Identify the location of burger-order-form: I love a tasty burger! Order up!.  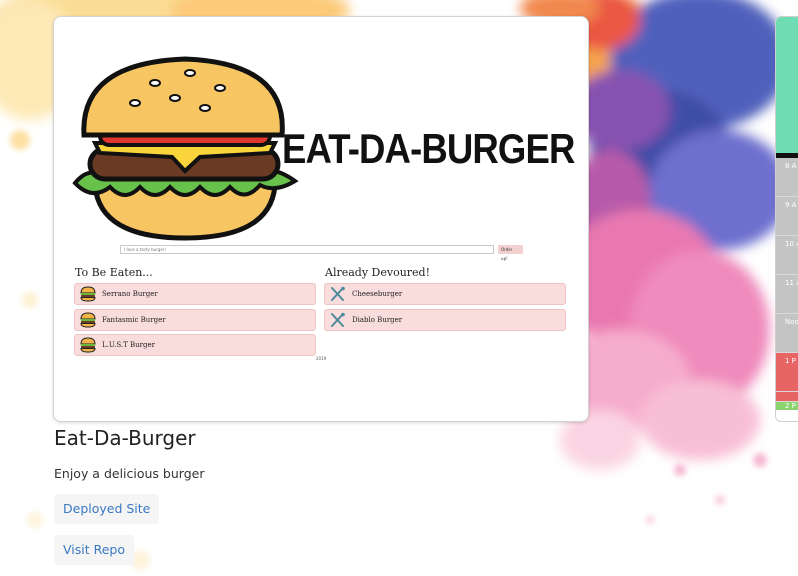
(321, 253).